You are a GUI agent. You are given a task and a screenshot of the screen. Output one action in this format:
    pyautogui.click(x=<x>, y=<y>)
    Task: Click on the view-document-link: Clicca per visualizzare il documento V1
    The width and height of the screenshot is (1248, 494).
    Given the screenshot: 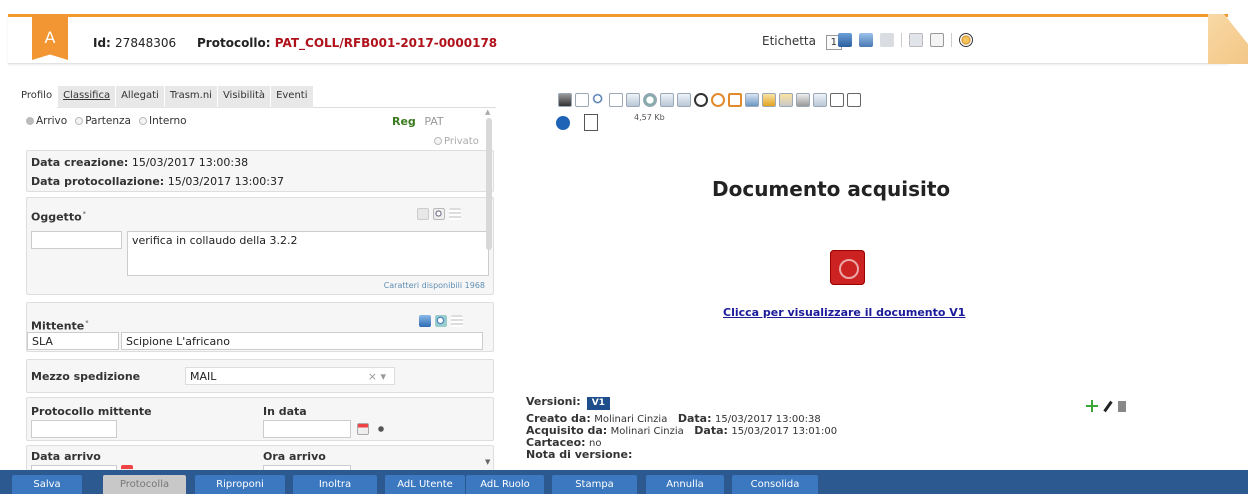 What is the action you would take?
    pyautogui.click(x=844, y=312)
    